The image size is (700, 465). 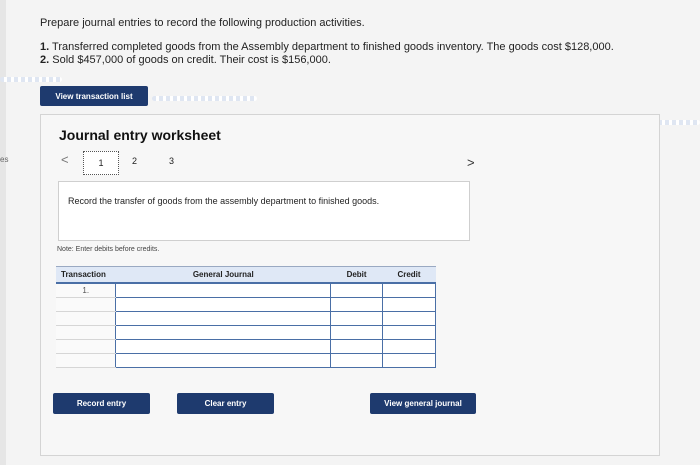 I want to click on table-row: 1., so click(x=246, y=290).